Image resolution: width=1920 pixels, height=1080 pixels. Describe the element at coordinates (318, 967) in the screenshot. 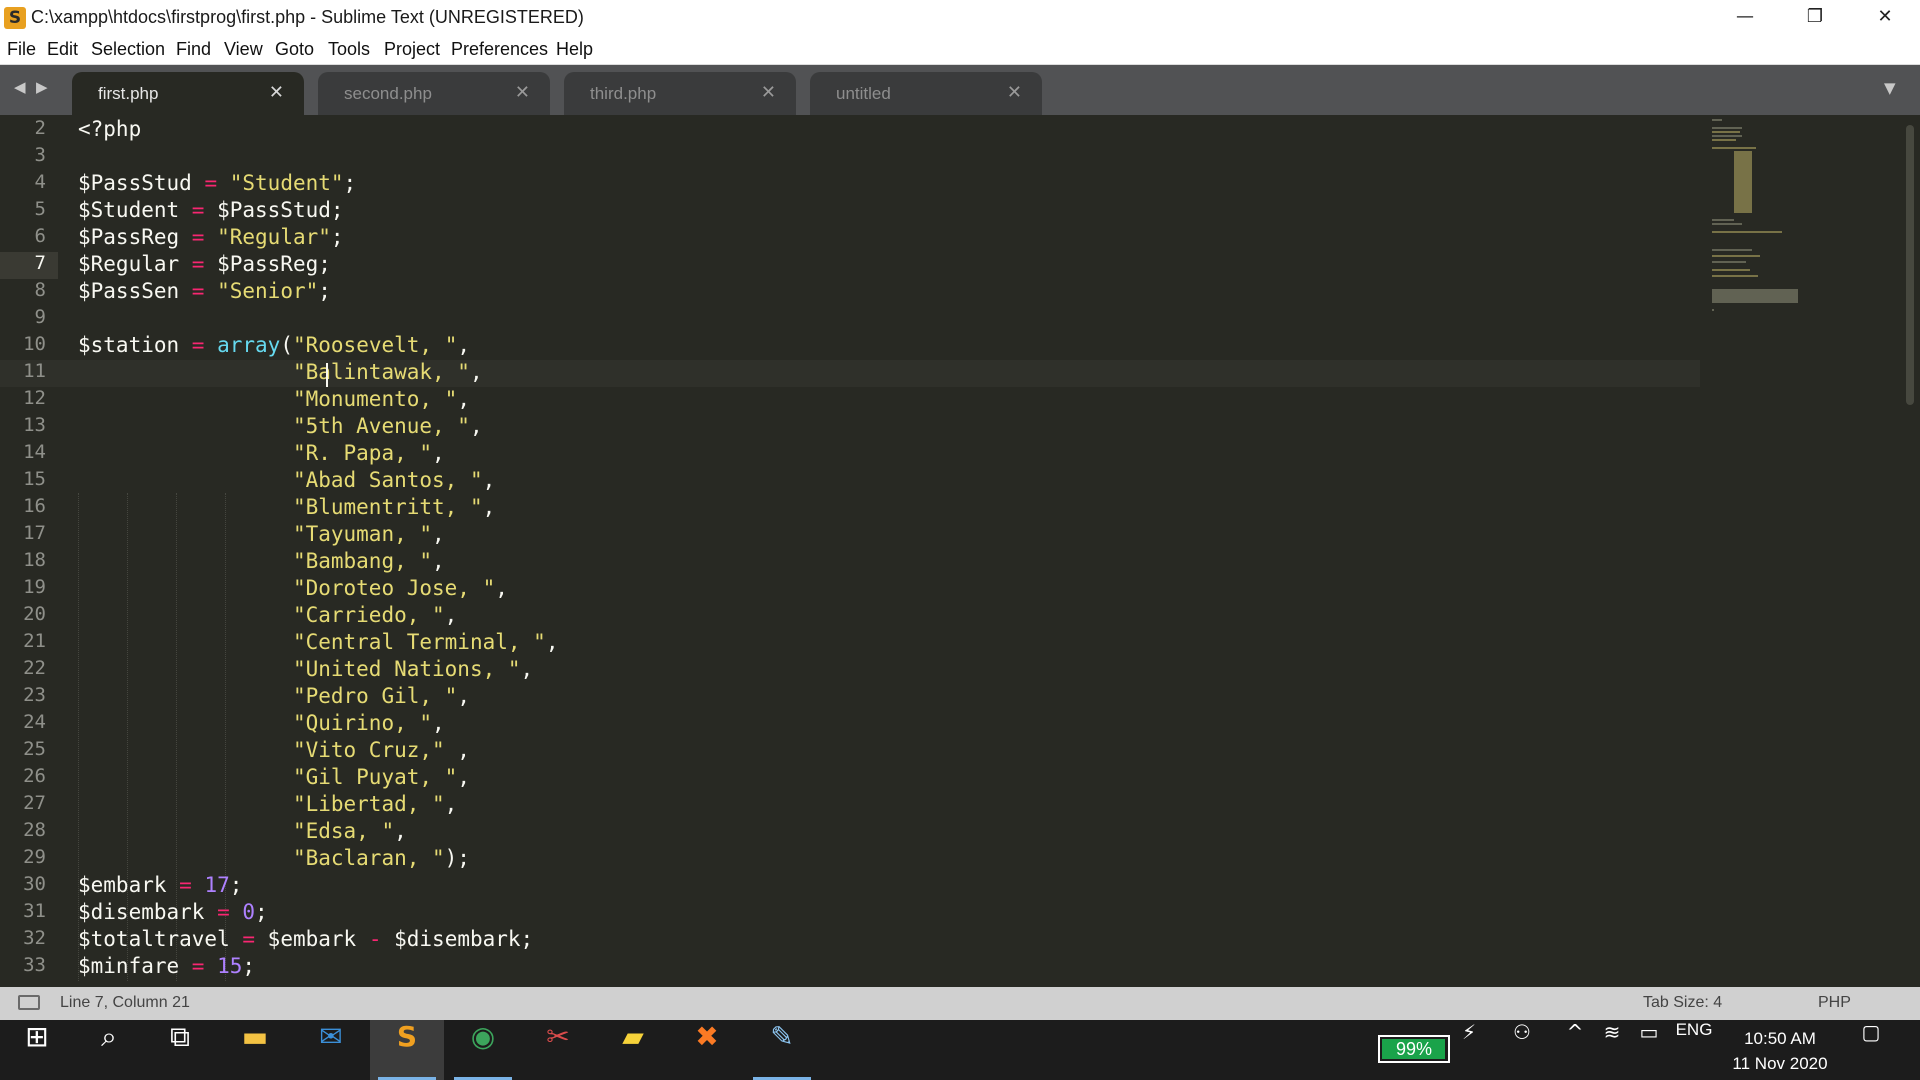

I see `code-line: $minfare = 15;` at that location.